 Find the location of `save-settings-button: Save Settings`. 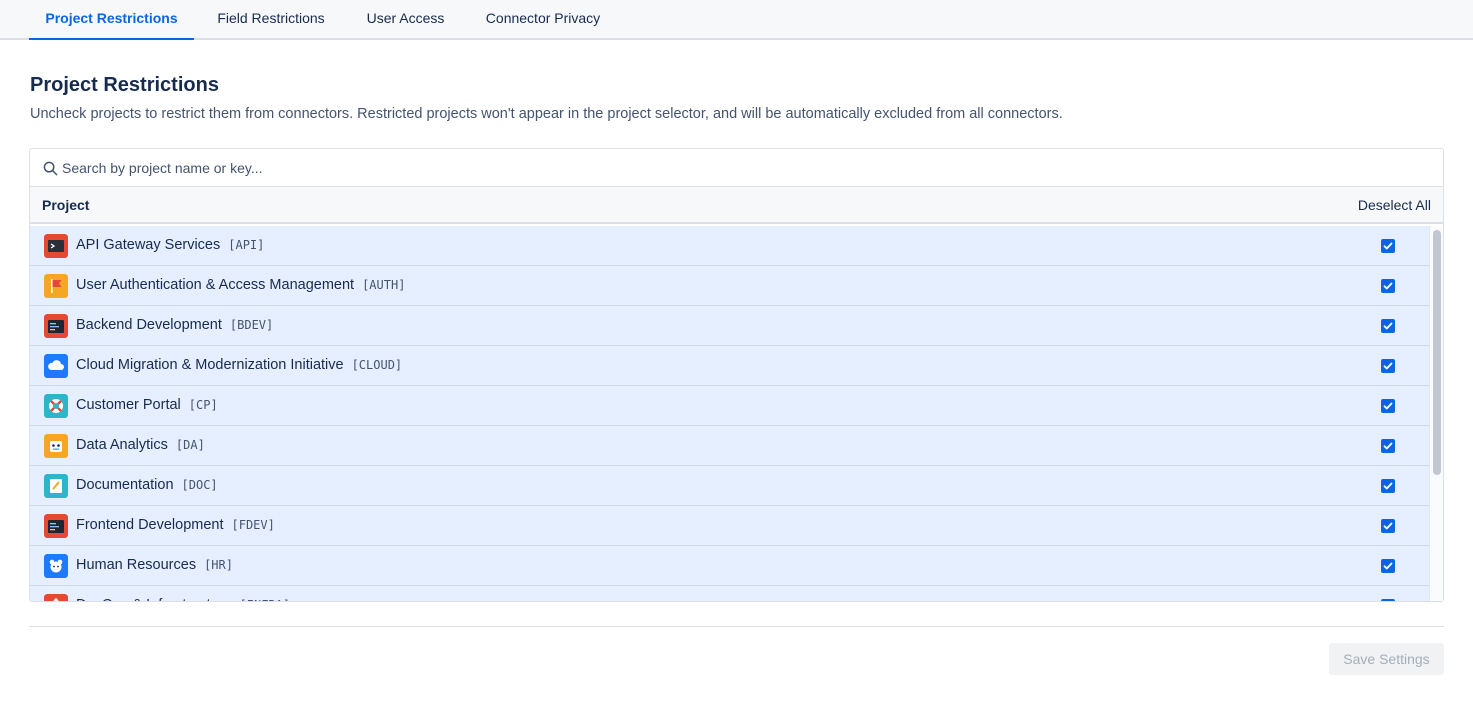

save-settings-button: Save Settings is located at coordinates (1386, 659).